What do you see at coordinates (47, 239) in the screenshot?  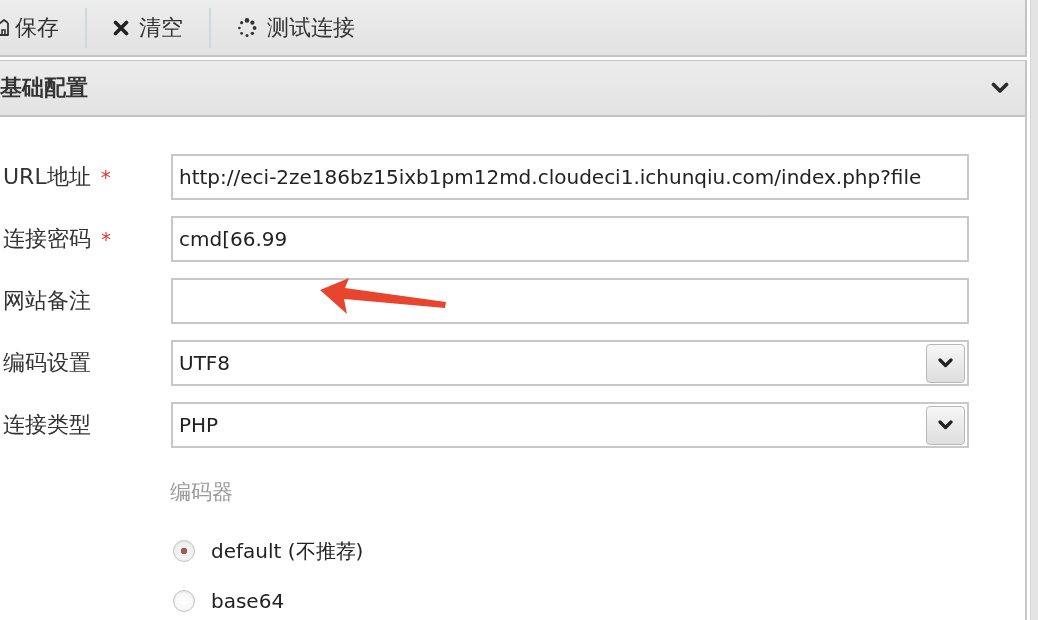 I see `field-label: 连接密码` at bounding box center [47, 239].